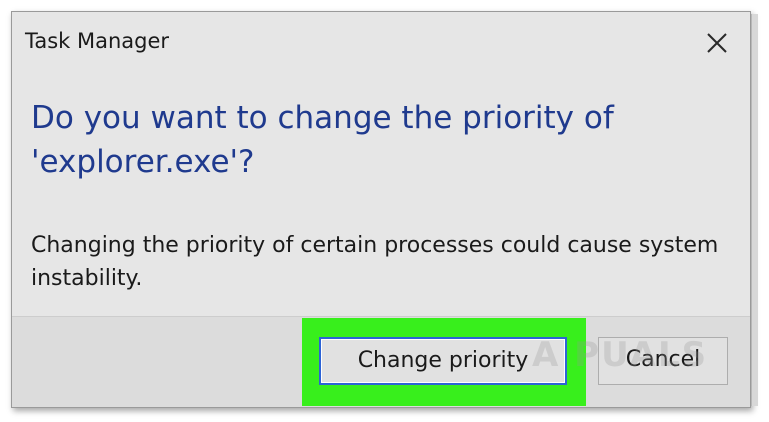  I want to click on cancel-button: Cancel, so click(663, 361).